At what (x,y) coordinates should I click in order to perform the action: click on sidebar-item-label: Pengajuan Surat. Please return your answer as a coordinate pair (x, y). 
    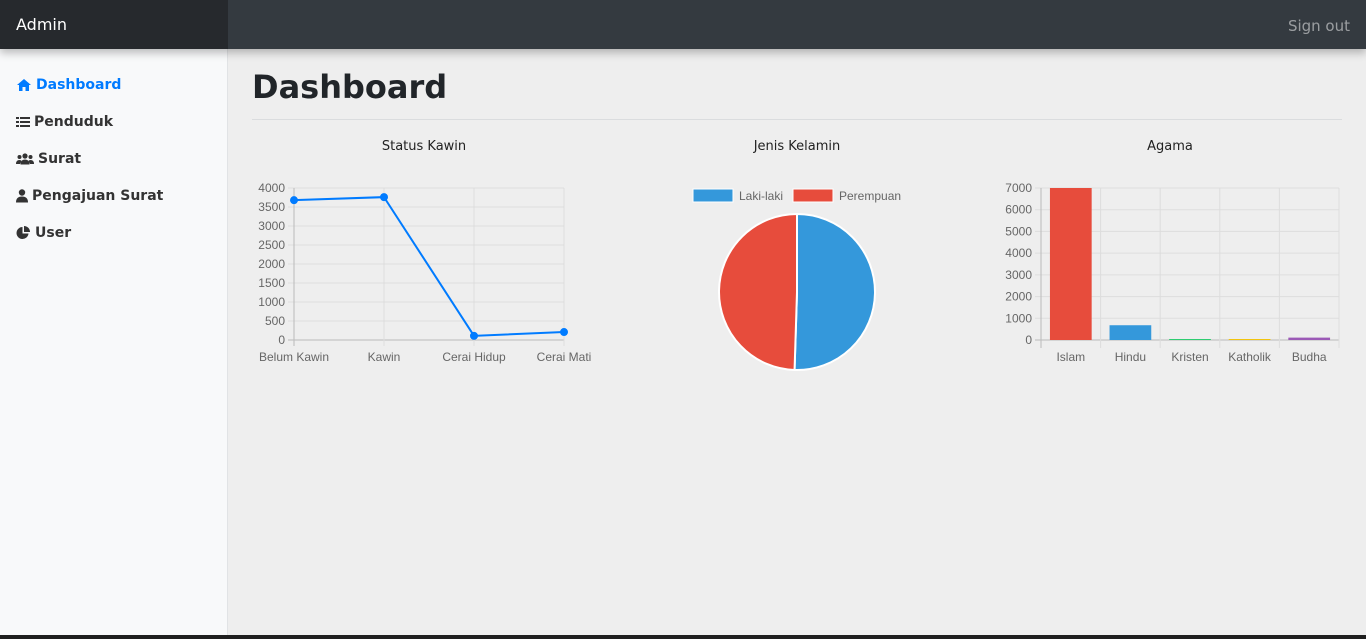
    Looking at the image, I should click on (98, 195).